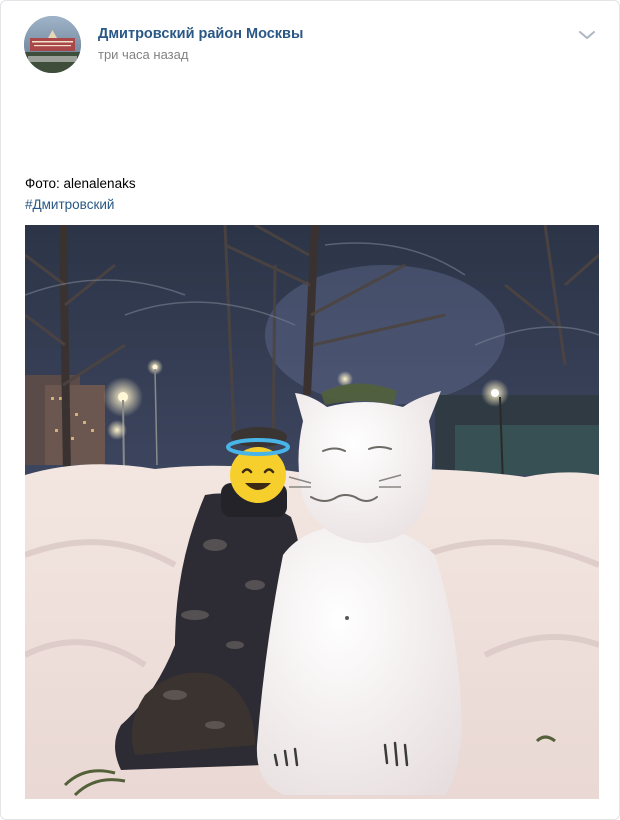 Image resolution: width=620 pixels, height=820 pixels. I want to click on post-text: Фото: alenalenaks #Дмитровский, so click(80, 194).